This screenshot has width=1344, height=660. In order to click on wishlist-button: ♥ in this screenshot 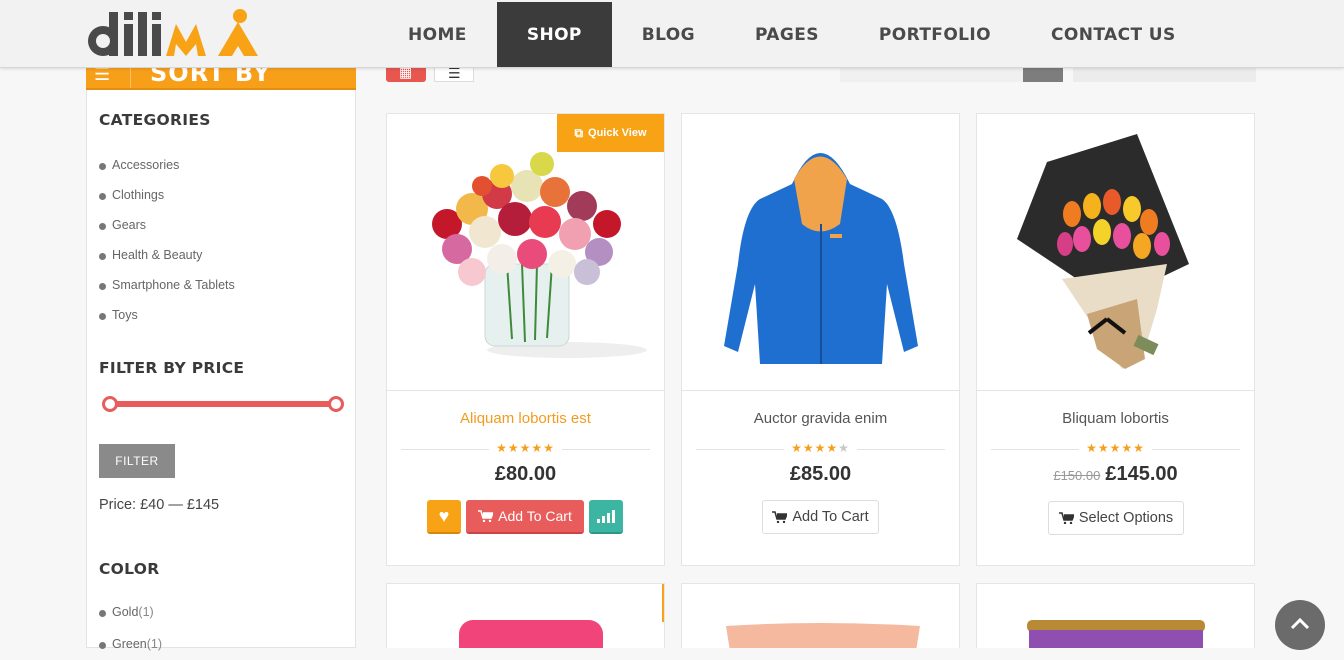, I will do `click(444, 517)`.